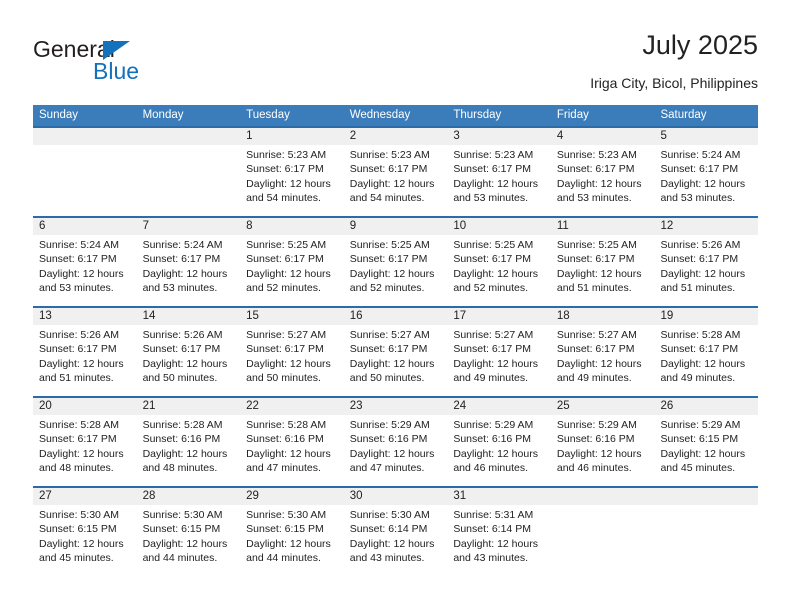 The image size is (792, 612). What do you see at coordinates (603, 136) in the screenshot?
I see `day-number: 4` at bounding box center [603, 136].